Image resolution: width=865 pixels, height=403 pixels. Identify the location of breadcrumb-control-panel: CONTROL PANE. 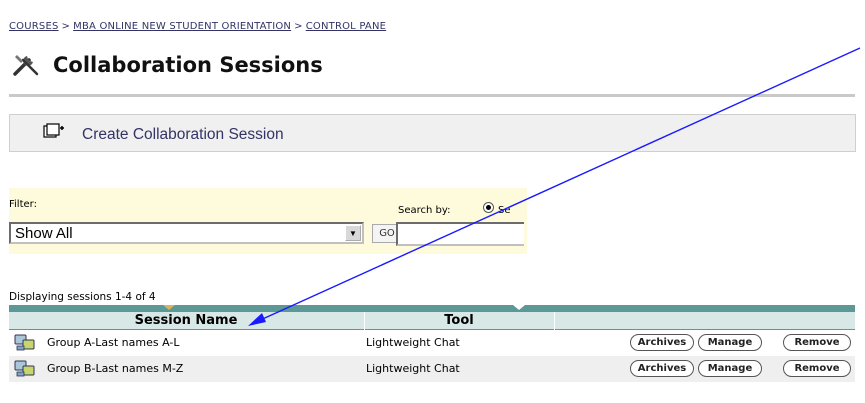
(346, 26).